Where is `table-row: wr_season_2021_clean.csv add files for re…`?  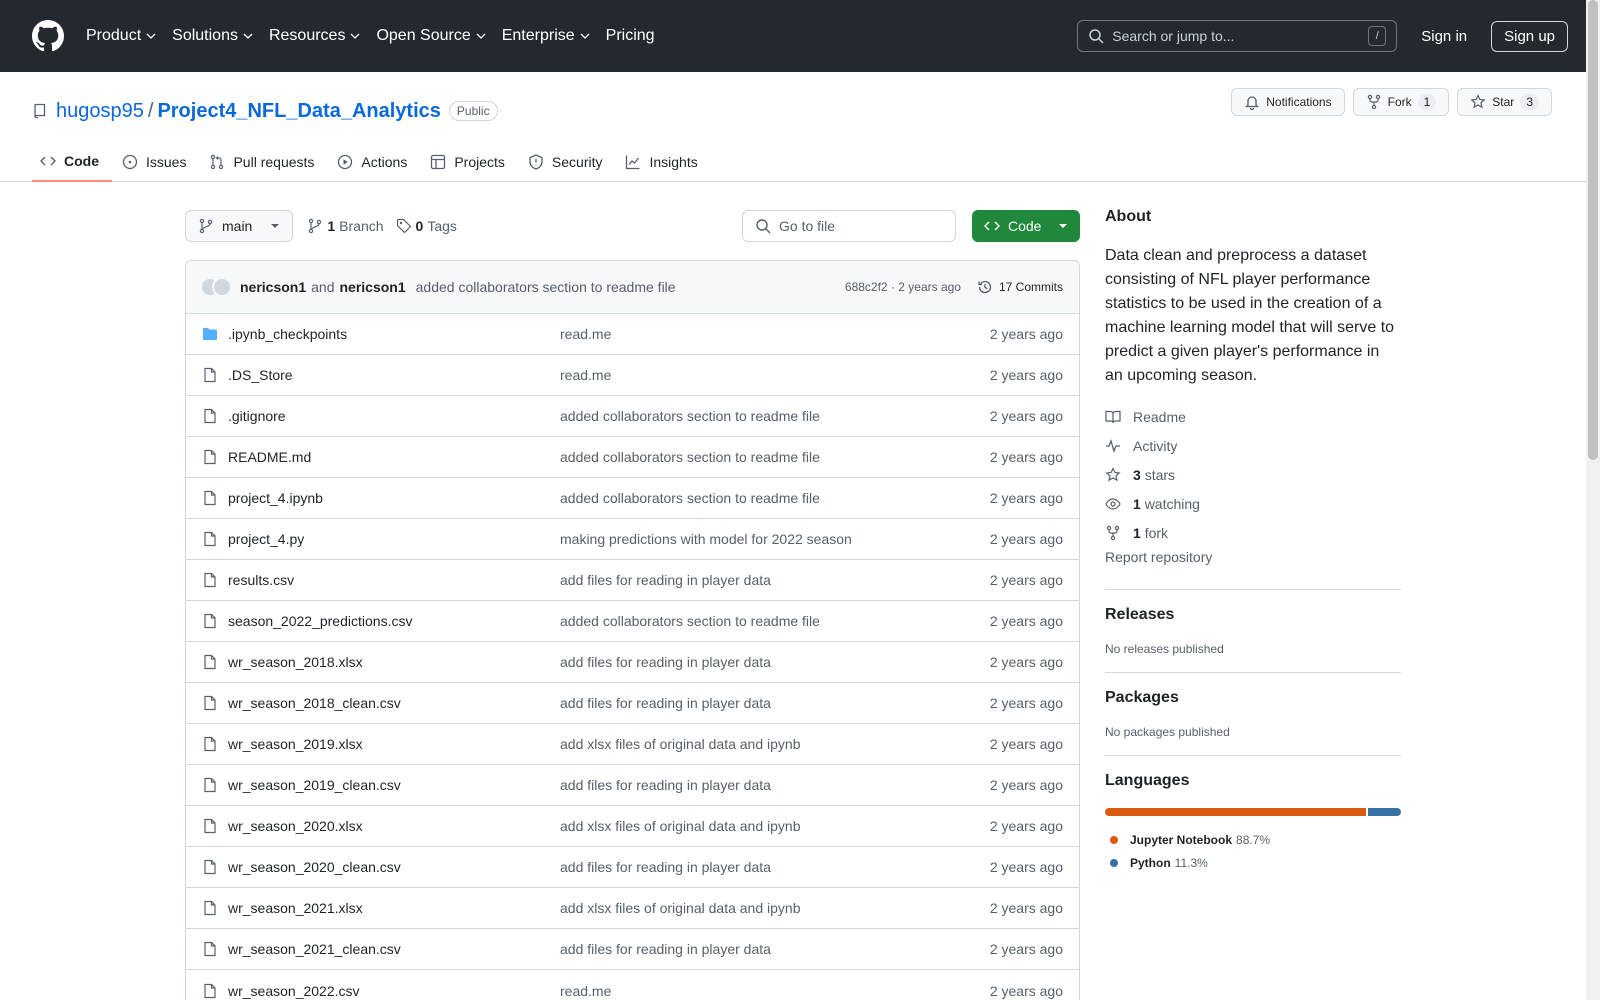 table-row: wr_season_2021_clean.csv add files for re… is located at coordinates (632, 949).